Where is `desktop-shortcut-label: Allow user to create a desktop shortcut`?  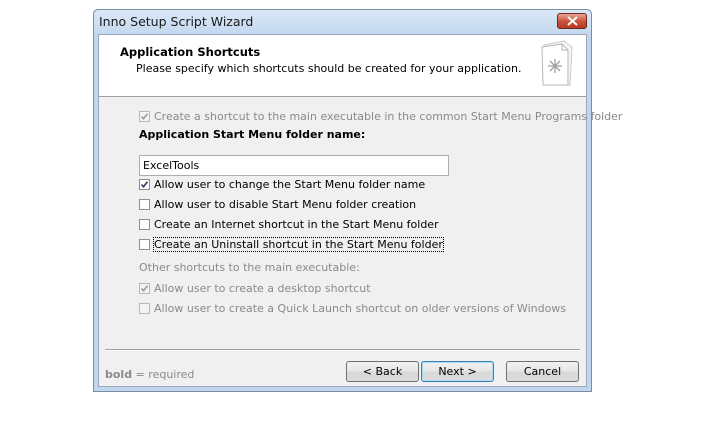 desktop-shortcut-label: Allow user to create a desktop shortcut is located at coordinates (262, 288).